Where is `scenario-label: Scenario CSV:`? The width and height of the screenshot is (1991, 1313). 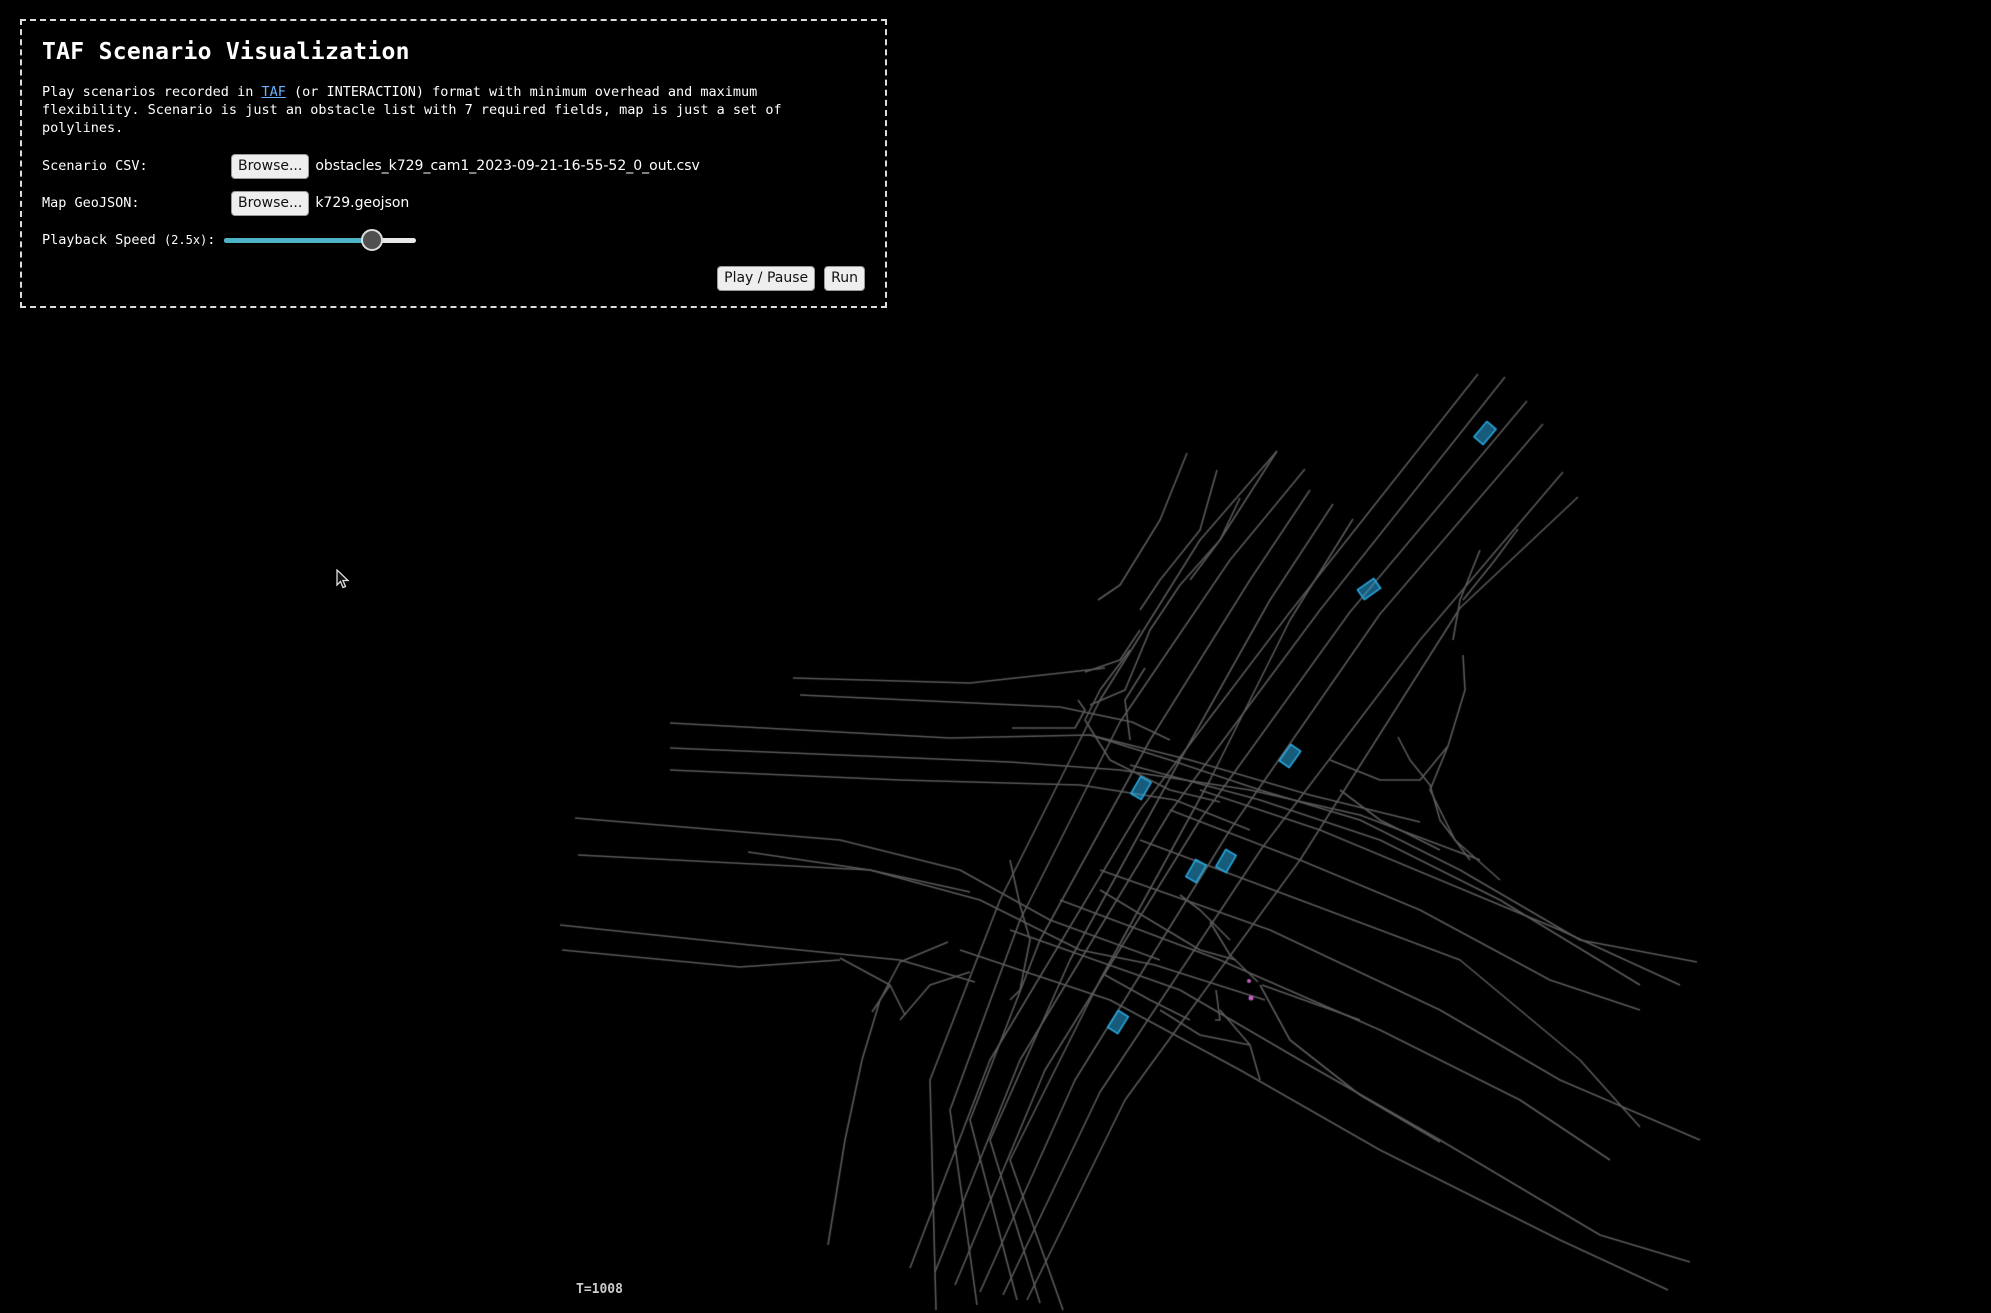
scenario-label: Scenario CSV: is located at coordinates (95, 166).